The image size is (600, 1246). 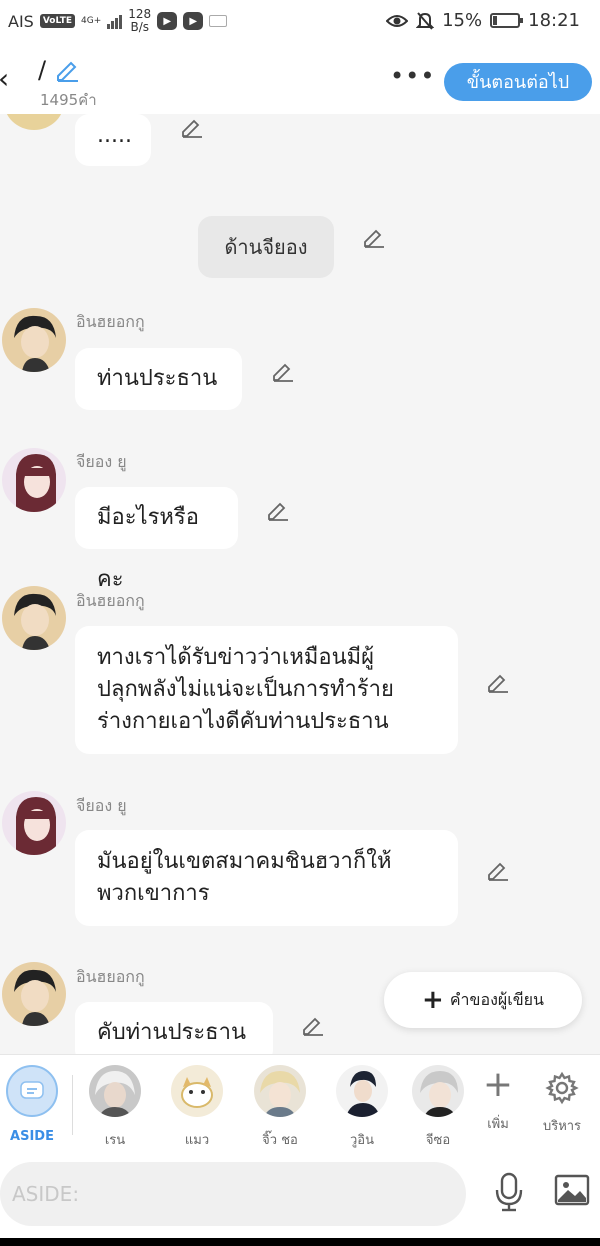 I want to click on character-item: วูอิน, so click(x=362, y=1107).